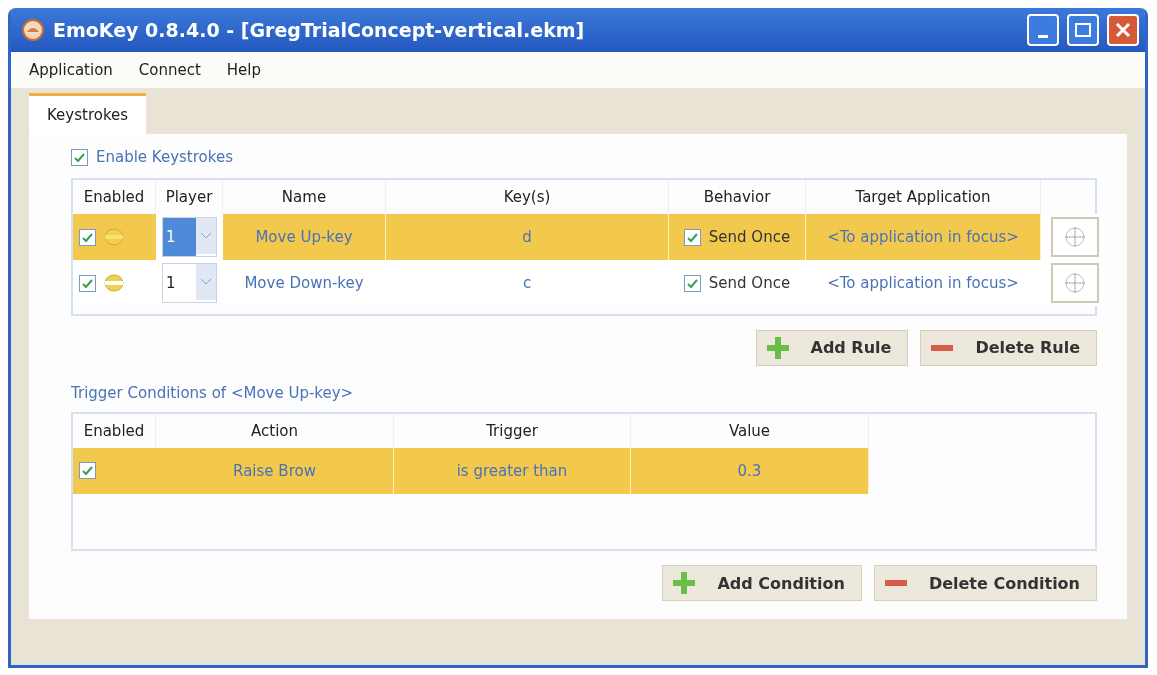 This screenshot has height=675, width=1157. Describe the element at coordinates (33, 30) in the screenshot. I see `app-icon` at that location.